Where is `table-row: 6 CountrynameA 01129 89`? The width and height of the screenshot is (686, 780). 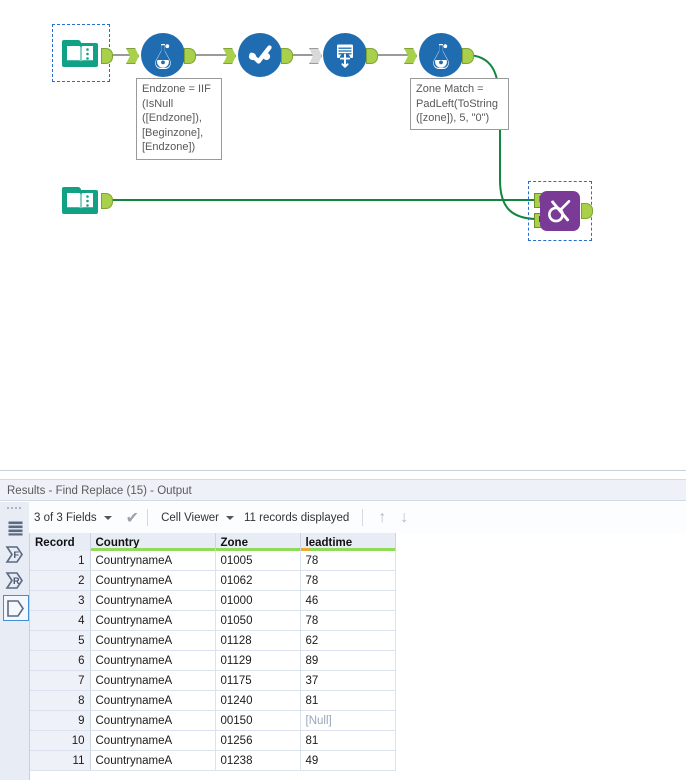
table-row: 6 CountrynameA 01129 89 is located at coordinates (213, 660).